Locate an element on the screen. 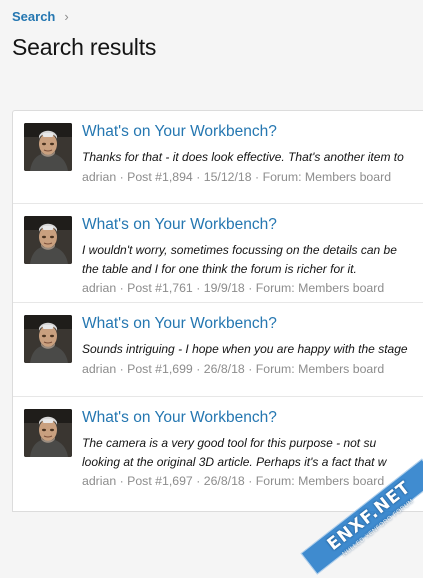  breadcrumb-search-link: Search is located at coordinates (33, 16).